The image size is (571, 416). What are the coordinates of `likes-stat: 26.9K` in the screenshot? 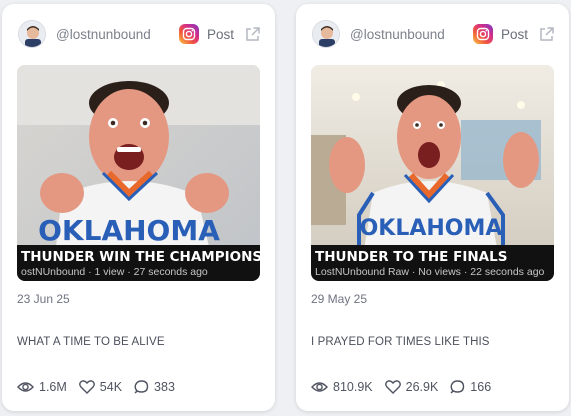 It's located at (411, 387).